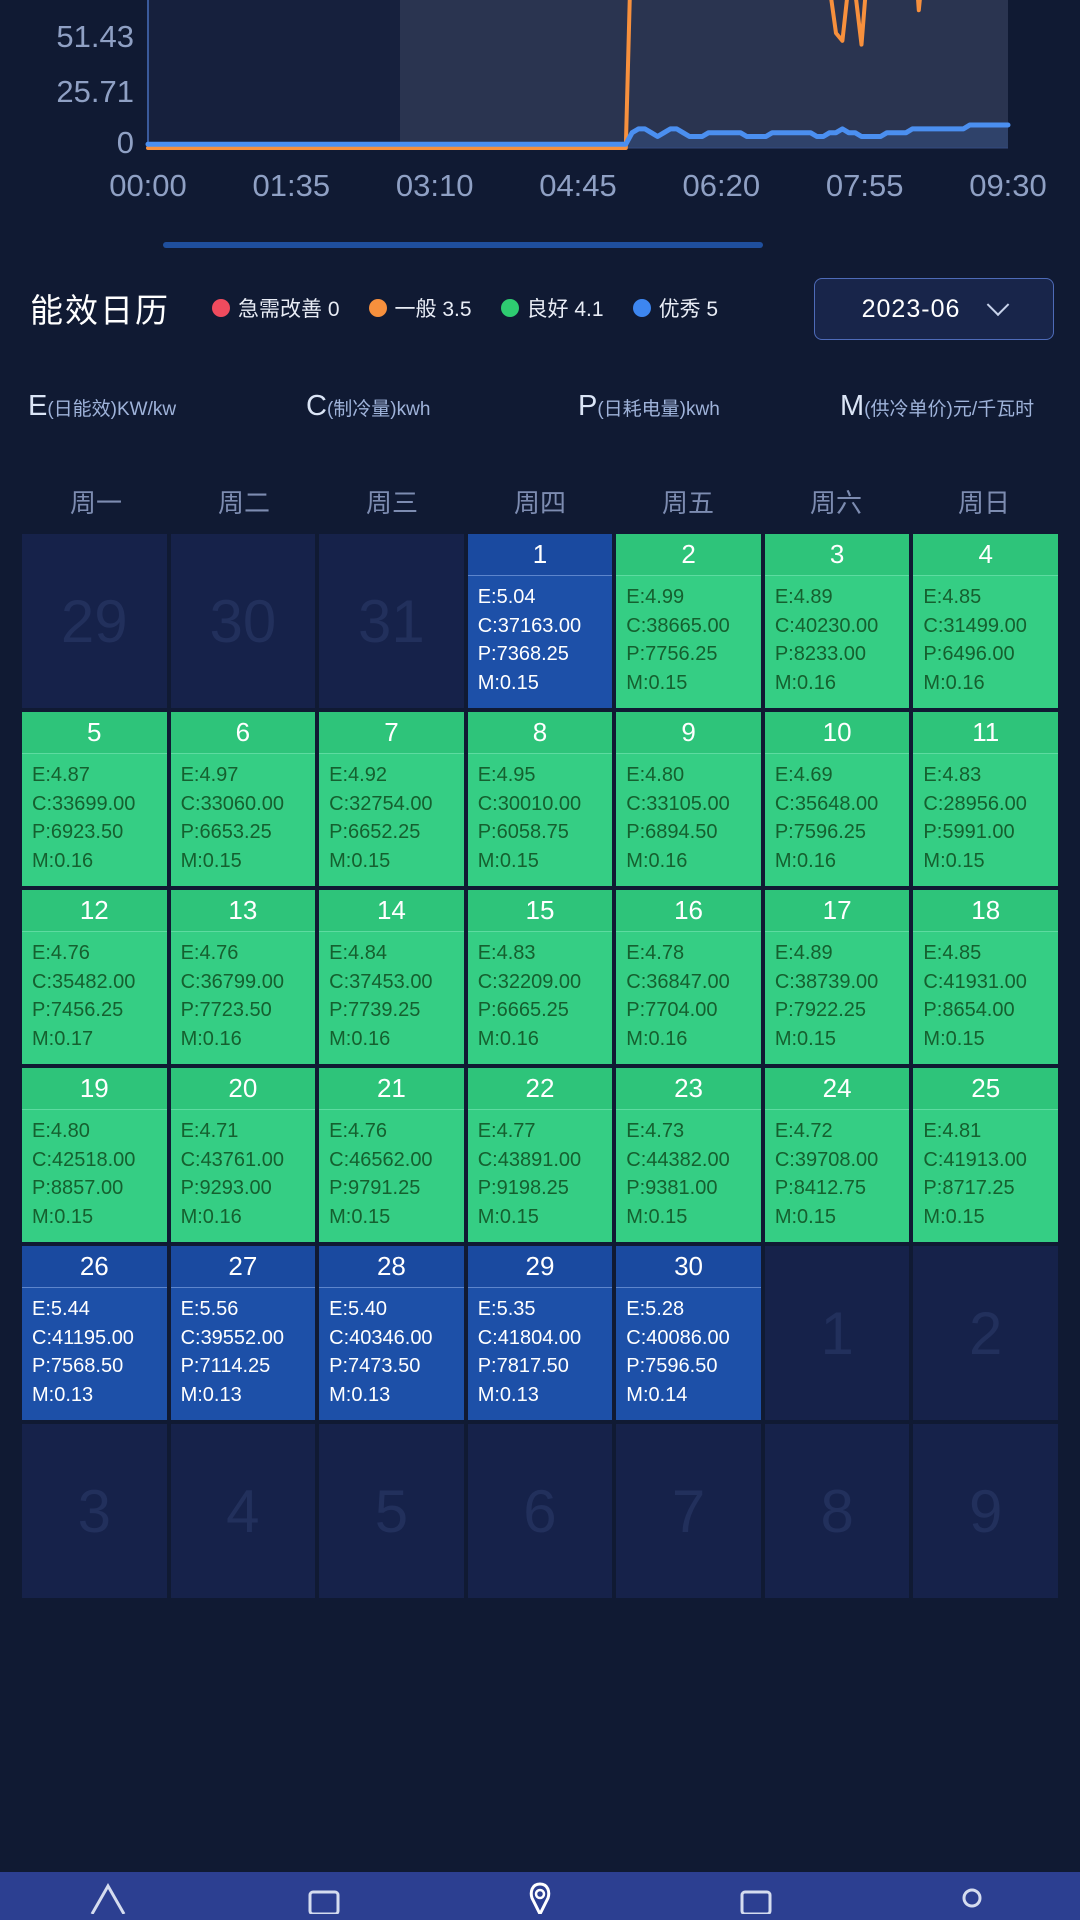 This screenshot has height=1920, width=1080. Describe the element at coordinates (688, 977) in the screenshot. I see `calendar-cell: 16 E:4.78 C:36847.00 P:7704.00 M:0.16` at that location.